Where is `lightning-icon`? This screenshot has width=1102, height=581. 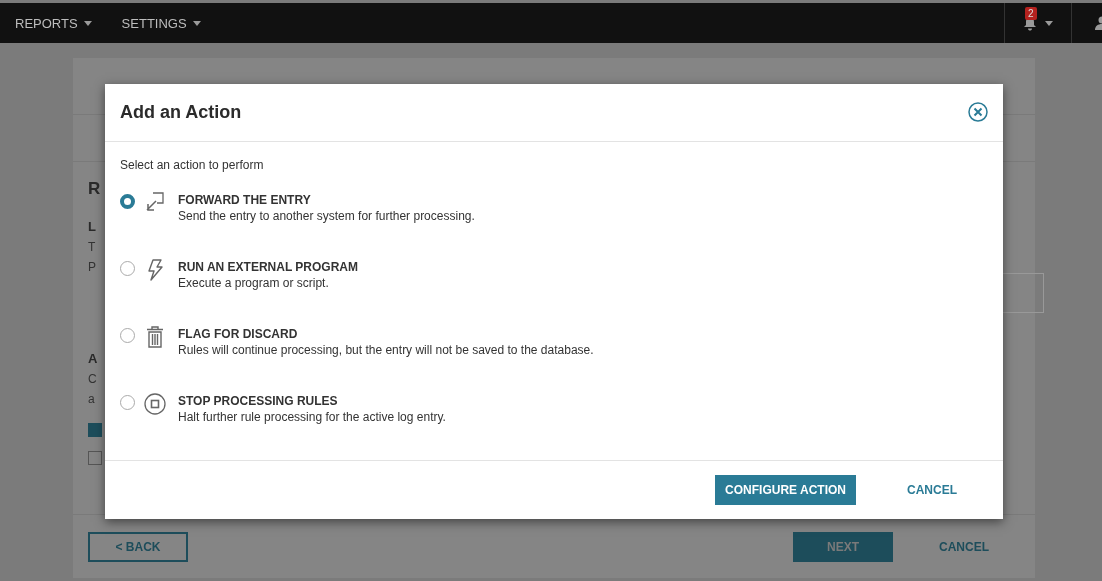
lightning-icon is located at coordinates (155, 269).